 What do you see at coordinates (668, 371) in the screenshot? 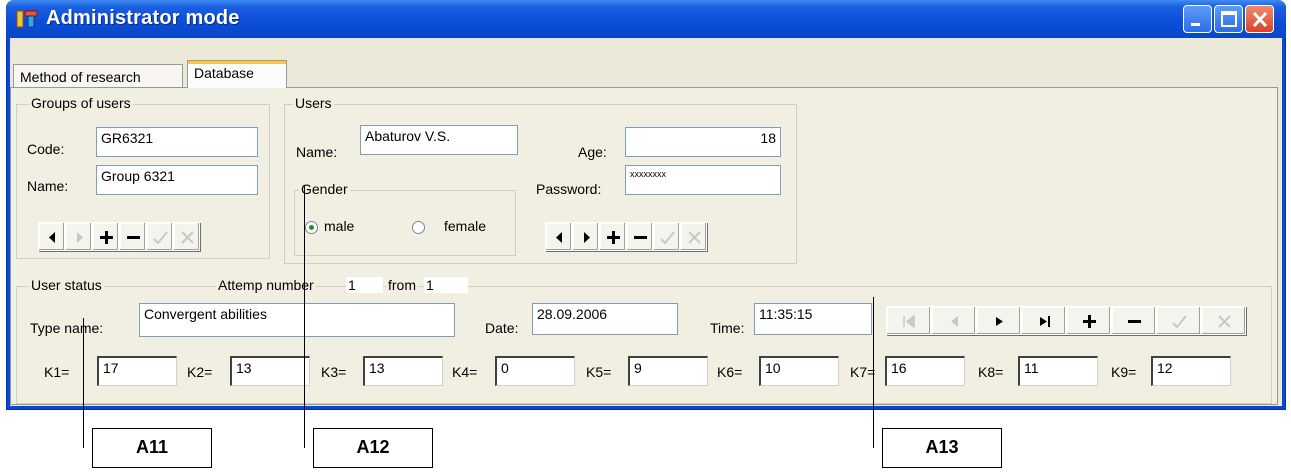
I see `k5-field: 9` at bounding box center [668, 371].